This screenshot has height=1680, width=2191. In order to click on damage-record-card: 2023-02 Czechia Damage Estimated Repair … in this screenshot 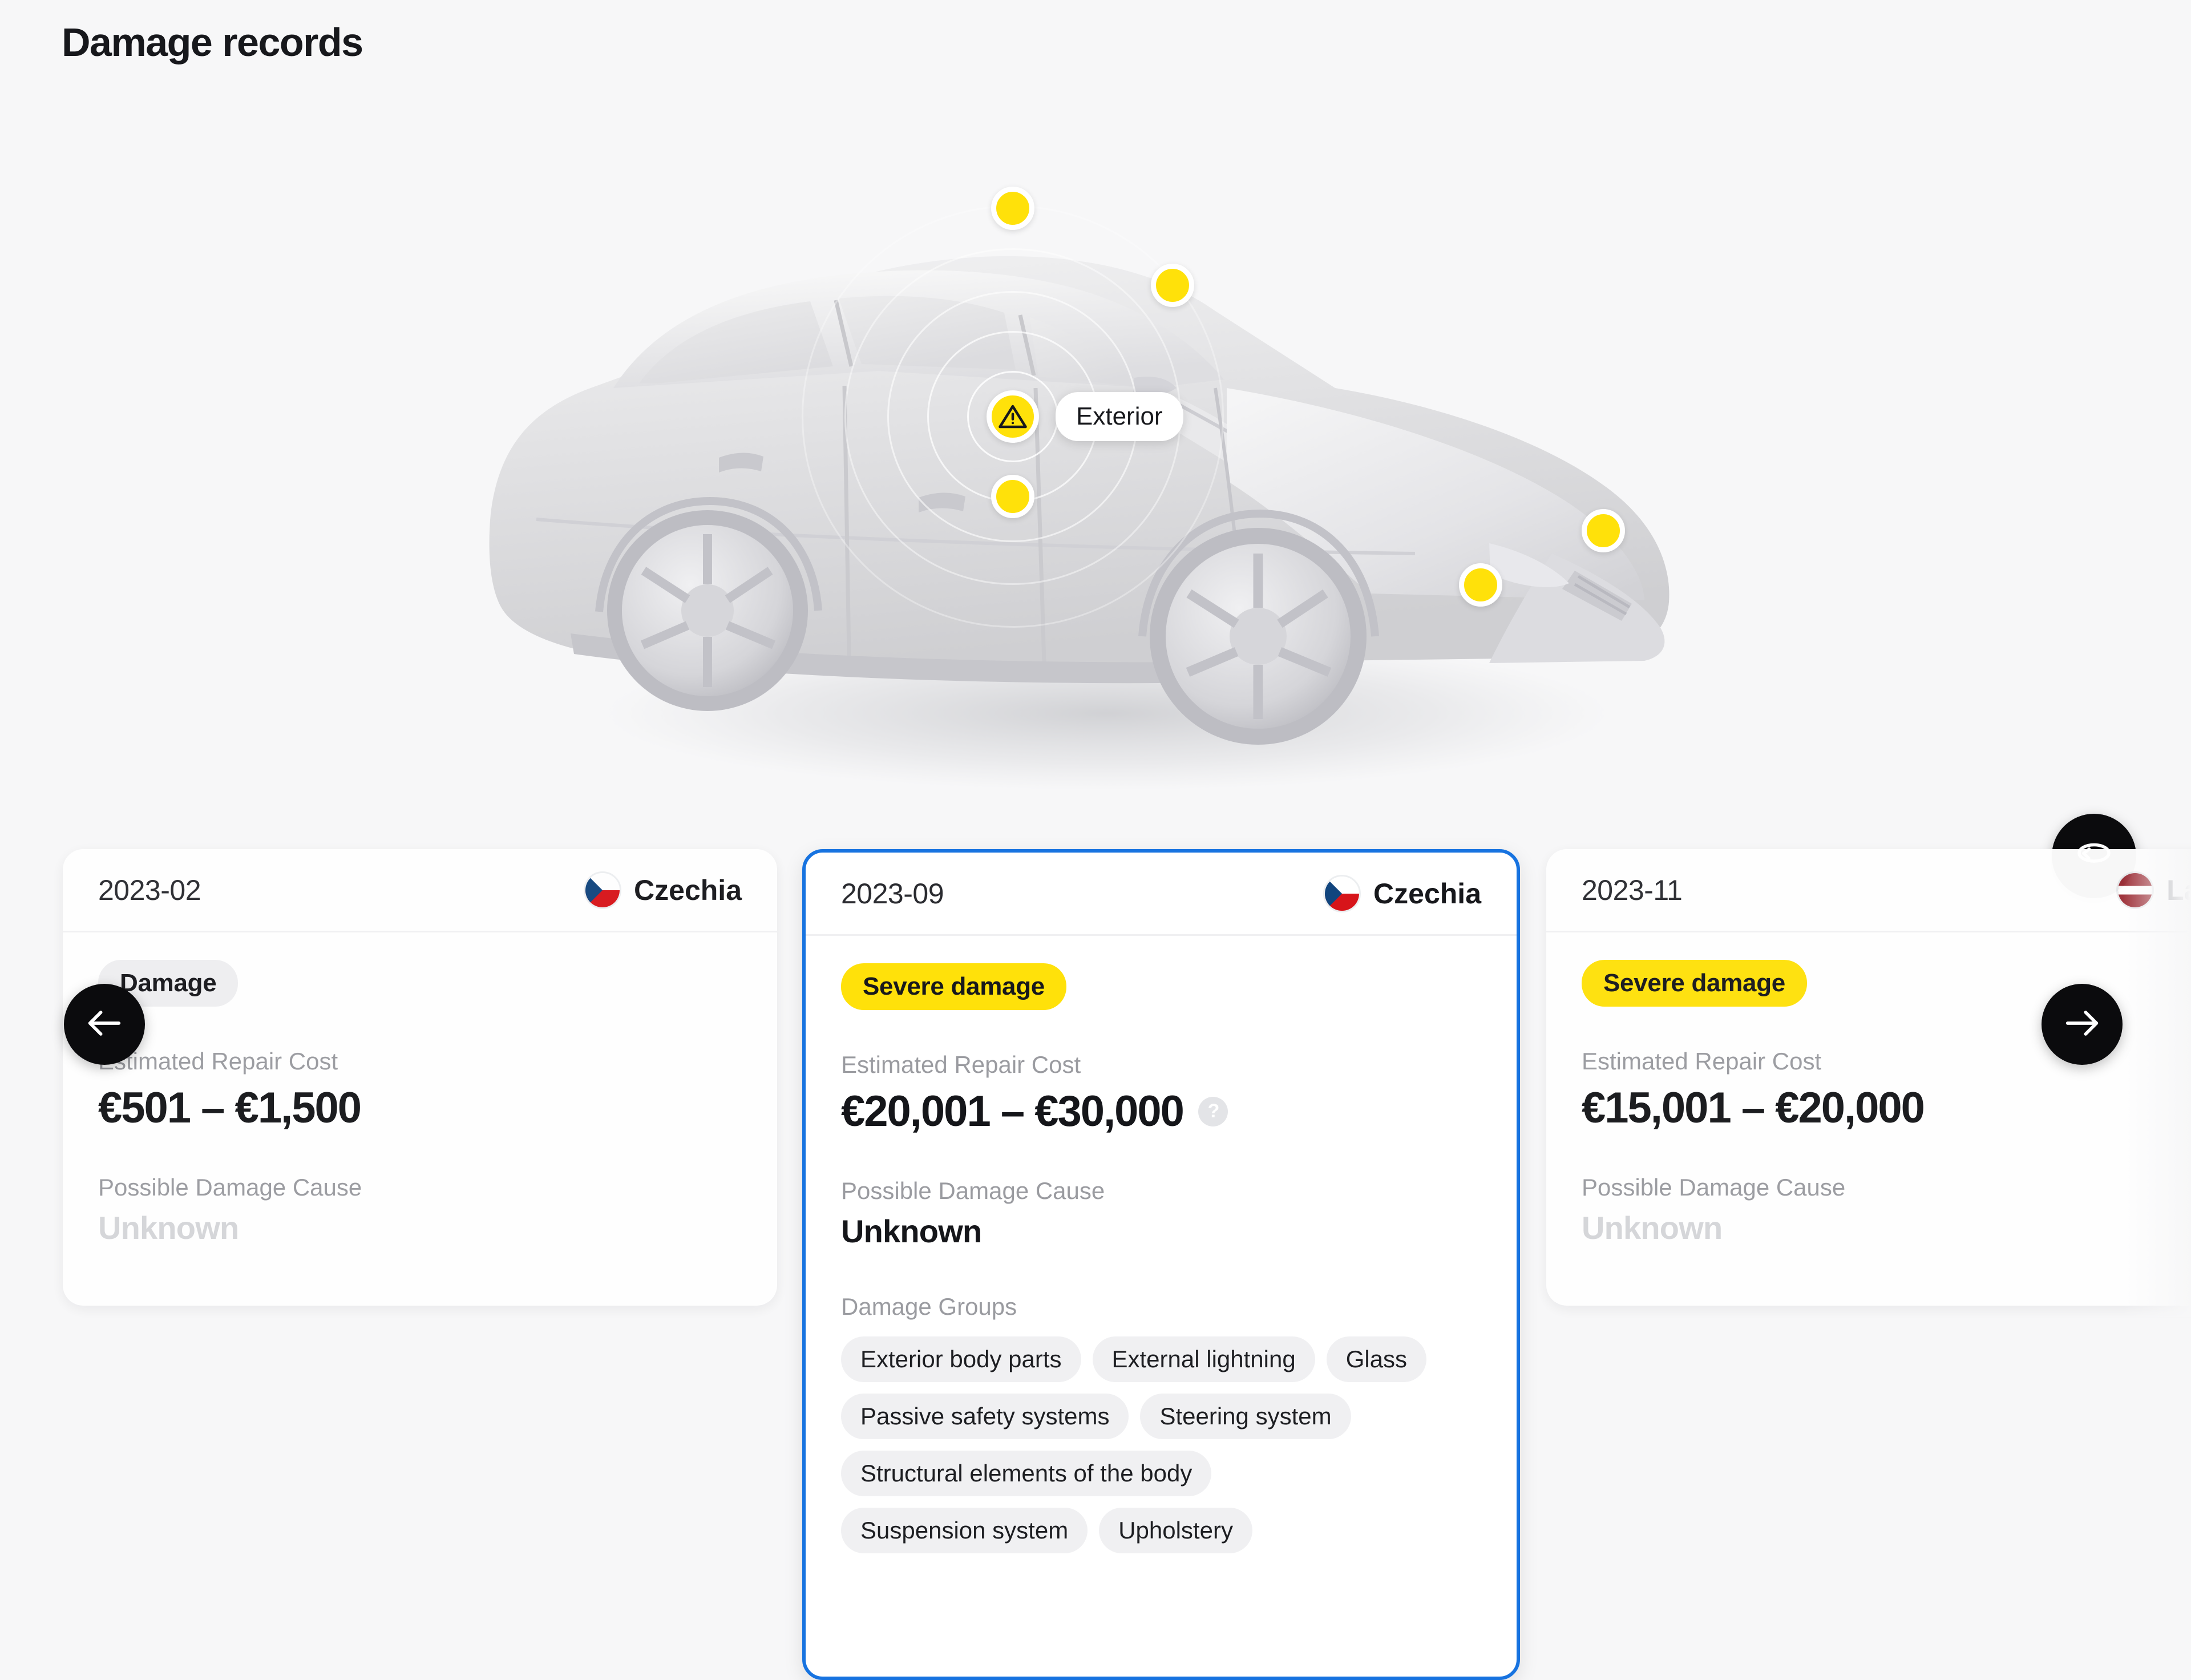, I will do `click(420, 1077)`.